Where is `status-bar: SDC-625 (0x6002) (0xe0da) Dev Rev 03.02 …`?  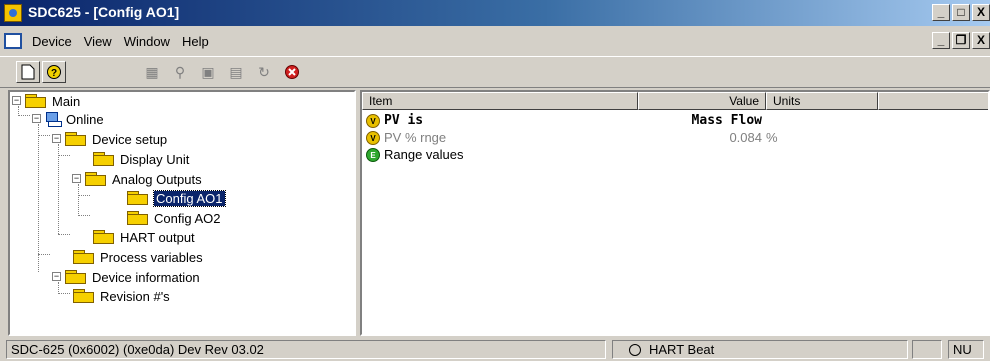 status-bar: SDC-625 (0x6002) (0xe0da) Dev Rev 03.02 … is located at coordinates (495, 349).